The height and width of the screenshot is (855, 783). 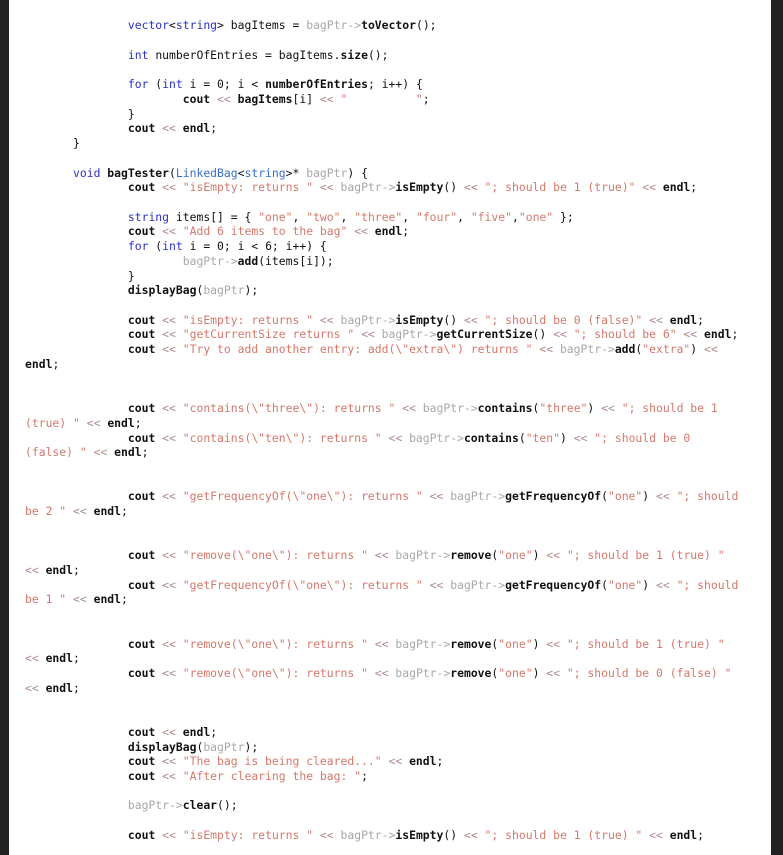 What do you see at coordinates (206, 172) in the screenshot?
I see `token-type: LinkedBag` at bounding box center [206, 172].